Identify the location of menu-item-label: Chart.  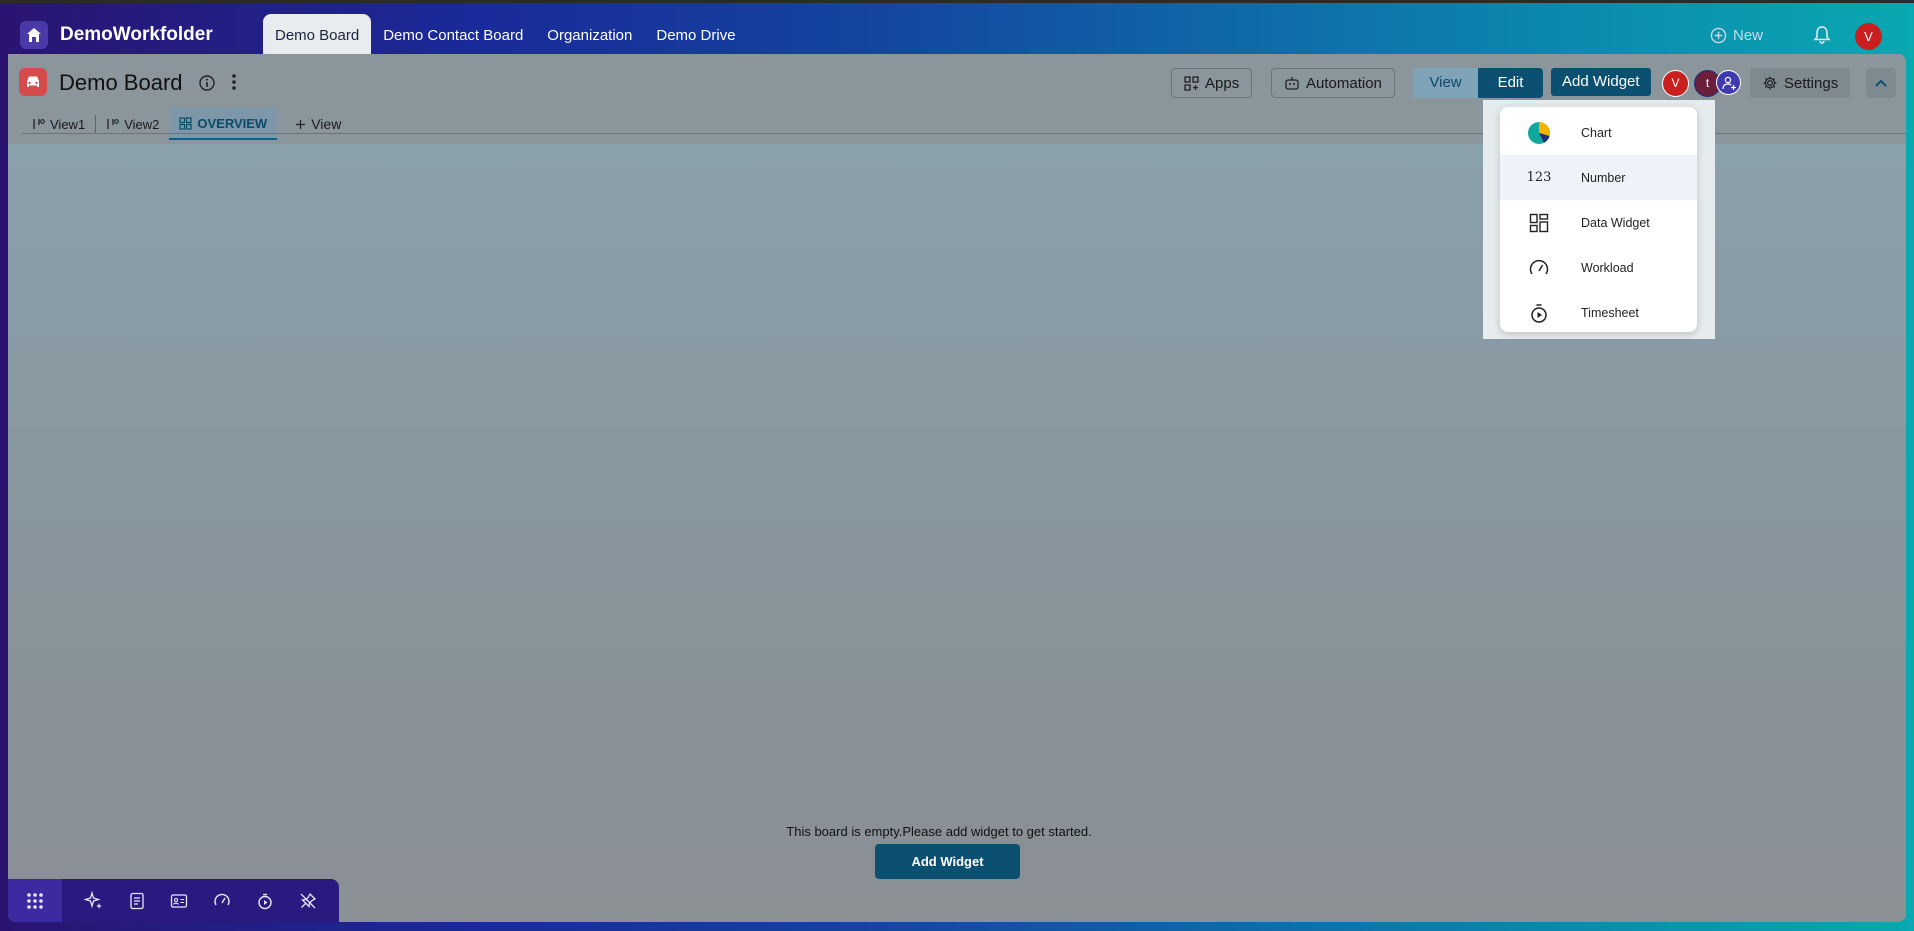
(1596, 132).